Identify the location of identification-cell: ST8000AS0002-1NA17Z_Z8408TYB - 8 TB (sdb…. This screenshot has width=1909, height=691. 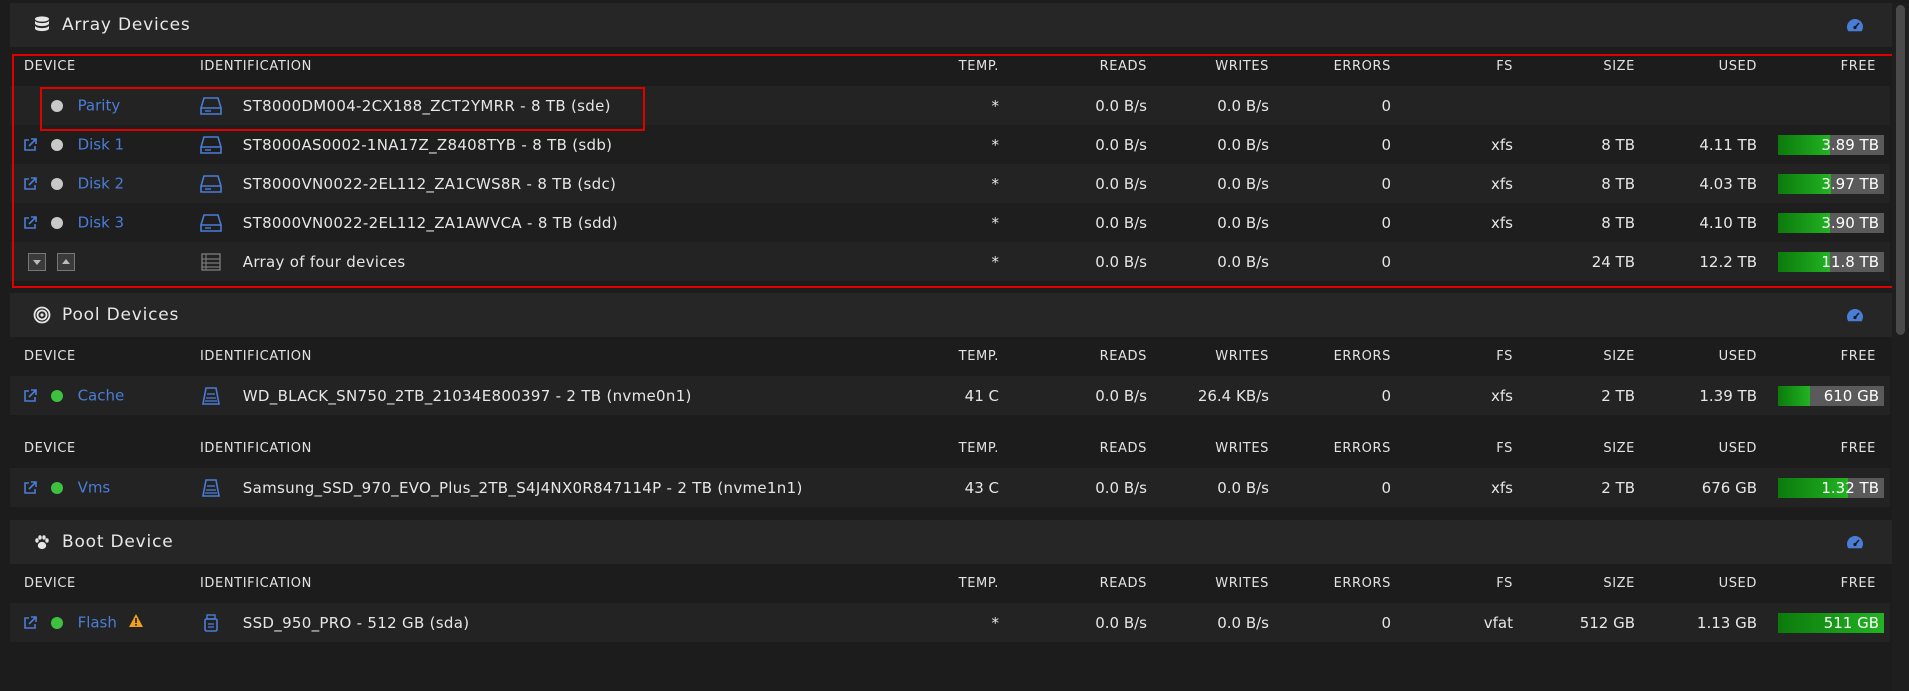
(567, 144).